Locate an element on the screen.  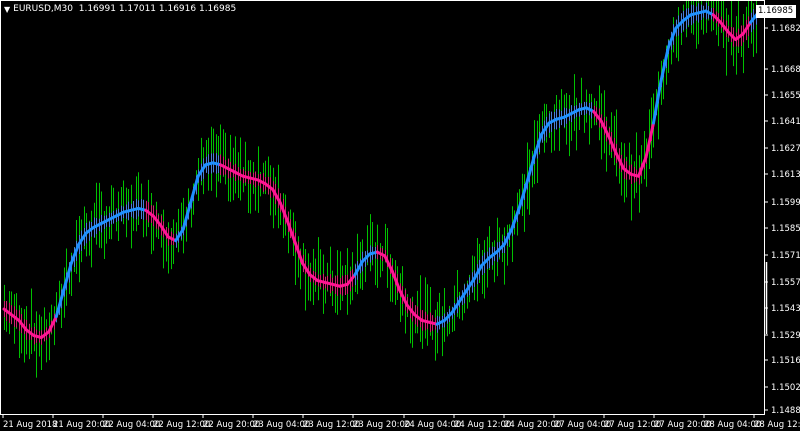
y-tick-label: 1.16688 is located at coordinates (785, 70).